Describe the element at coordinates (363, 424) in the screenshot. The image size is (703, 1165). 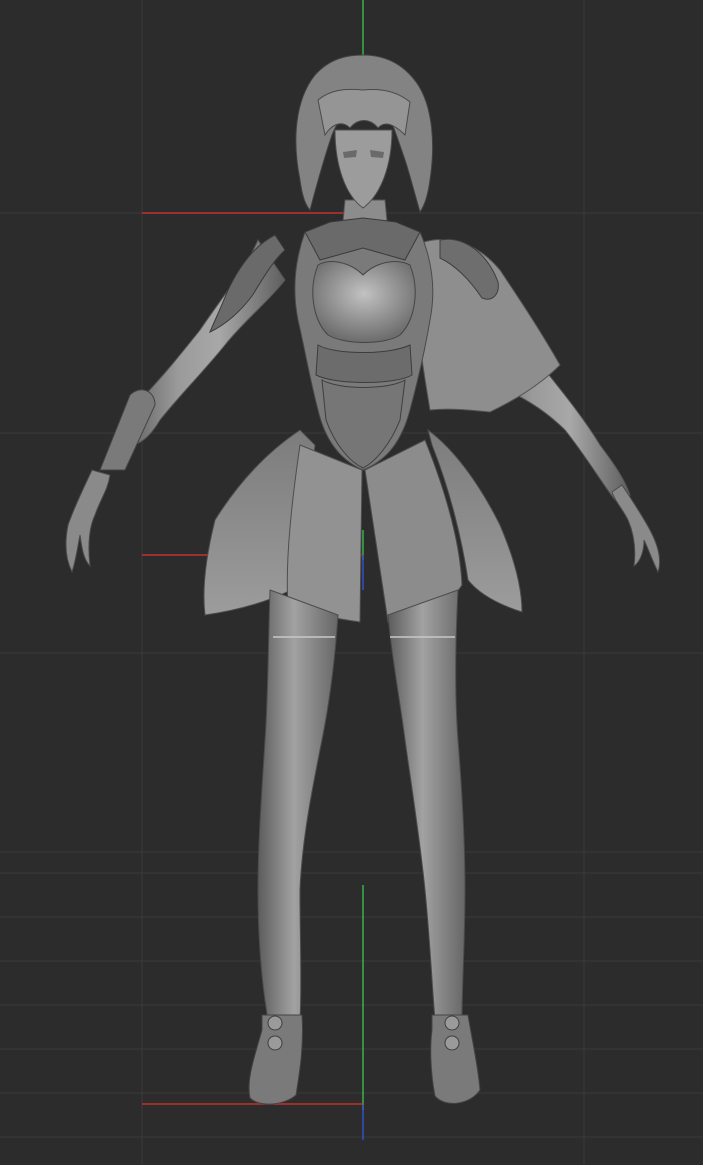
I see `corset` at that location.